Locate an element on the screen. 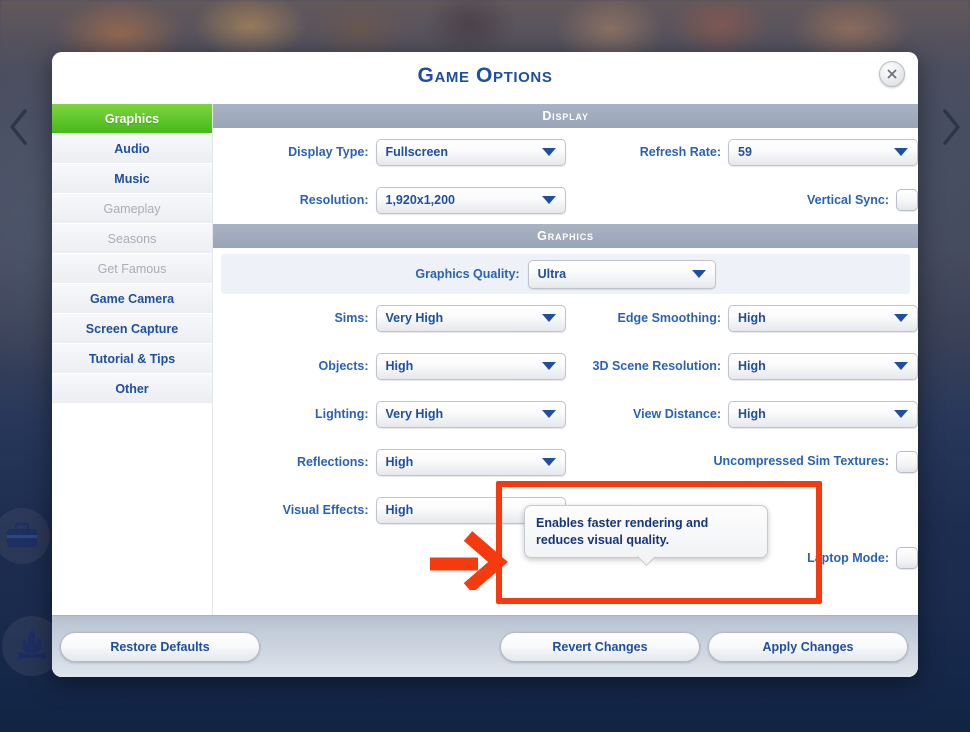 The width and height of the screenshot is (970, 732). display-type-value: Fullscreen is located at coordinates (417, 152).